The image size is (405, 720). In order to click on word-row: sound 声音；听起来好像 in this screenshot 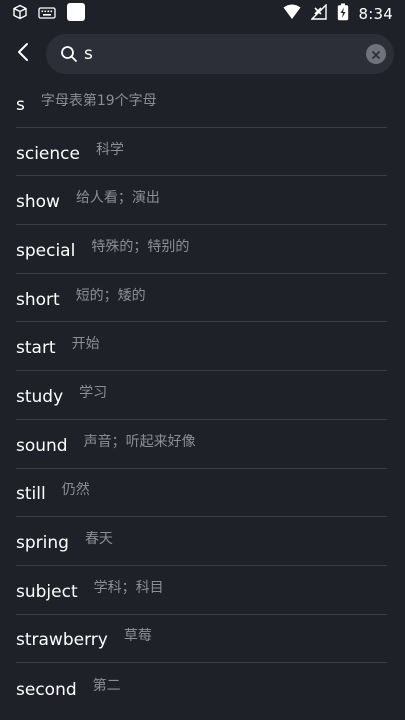, I will do `click(201, 444)`.